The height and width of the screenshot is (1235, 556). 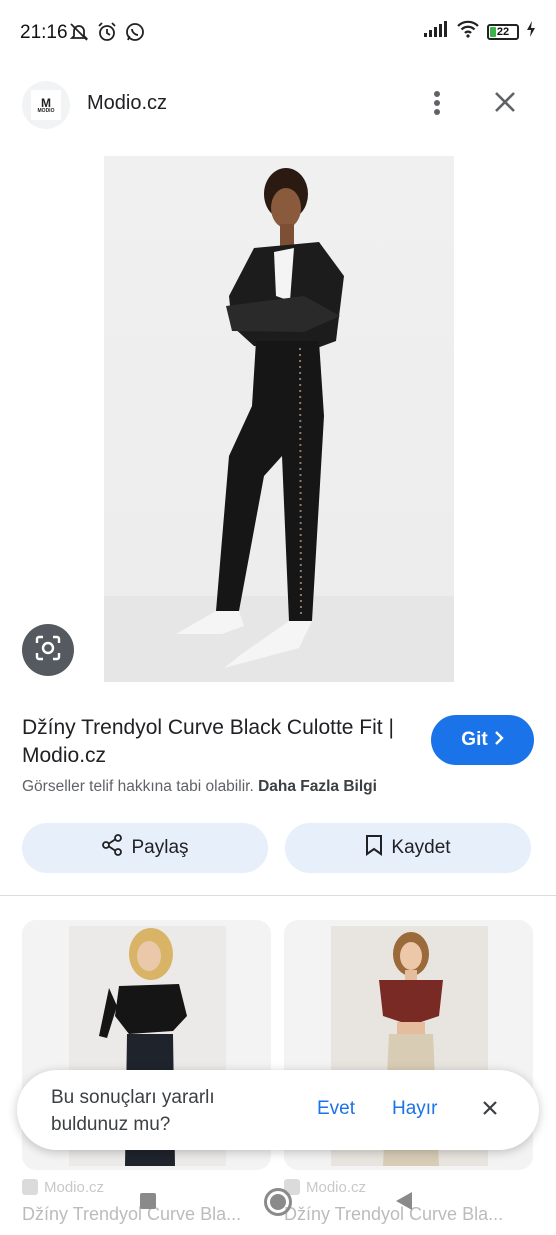 What do you see at coordinates (278, 105) in the screenshot?
I see `site-header: M MODIO Modio.cz` at bounding box center [278, 105].